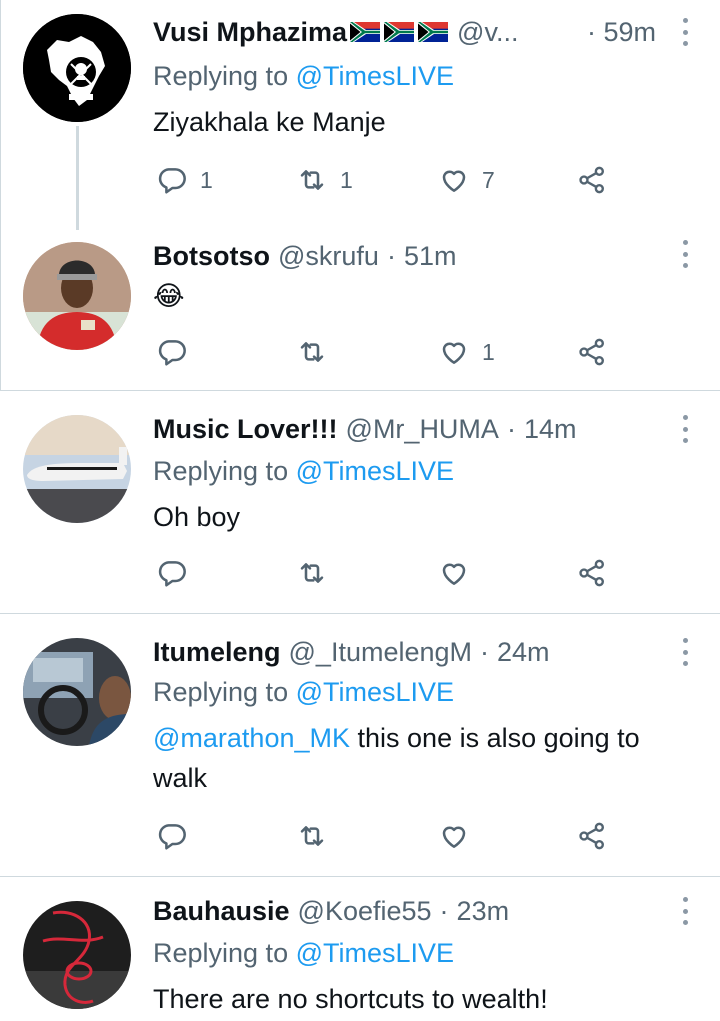 This screenshot has height=1021, width=720. I want to click on user-handle: @skrufu, so click(328, 256).